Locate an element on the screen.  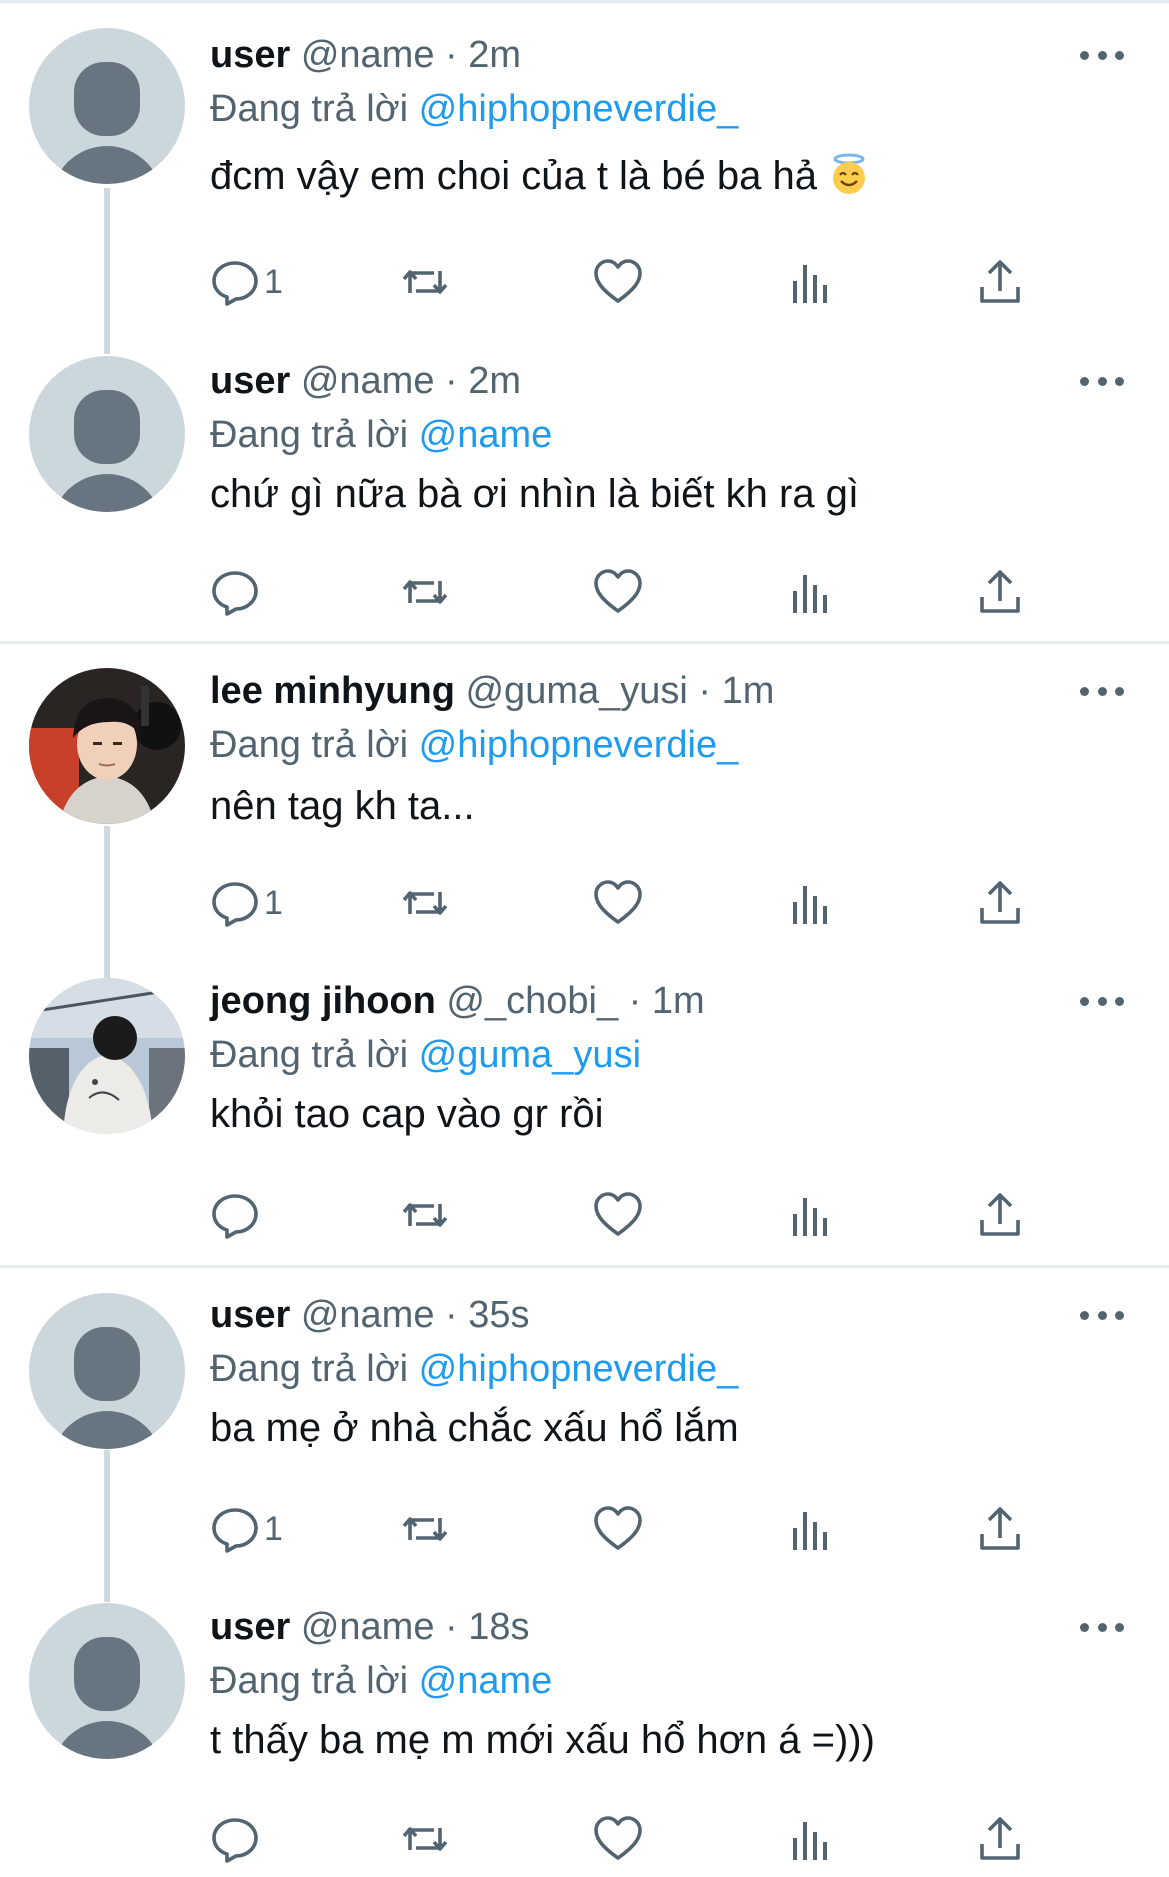
reply-icon is located at coordinates (235, 904).